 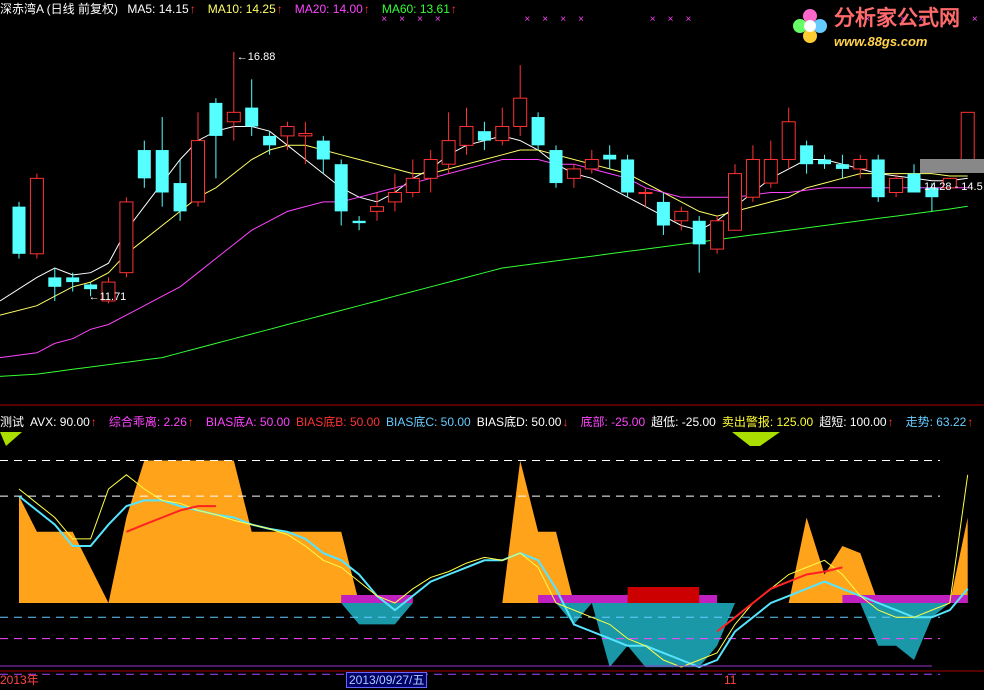 What do you see at coordinates (12, 422) in the screenshot?
I see `indicator-legend-item: 测试` at bounding box center [12, 422].